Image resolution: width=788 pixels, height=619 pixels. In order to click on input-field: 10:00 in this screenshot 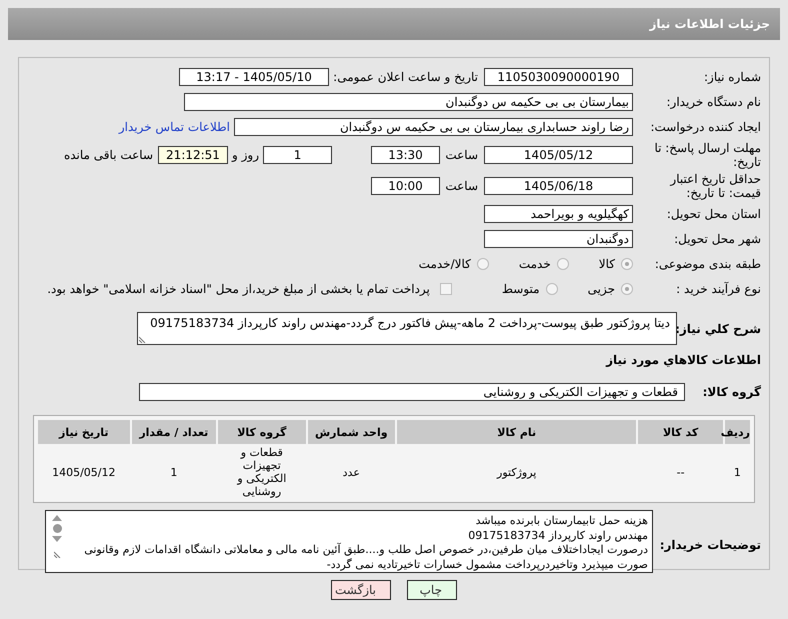, I will do `click(405, 186)`.